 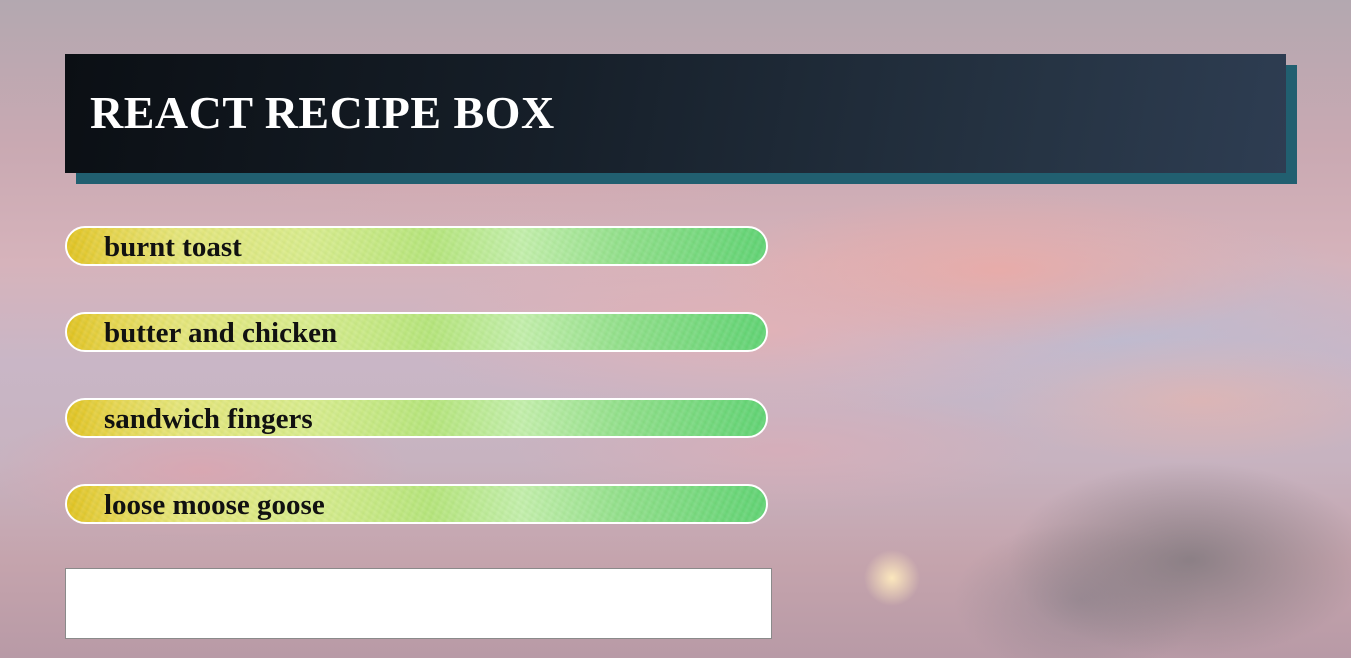 What do you see at coordinates (416, 246) in the screenshot?
I see `recipe-item: burnt toast` at bounding box center [416, 246].